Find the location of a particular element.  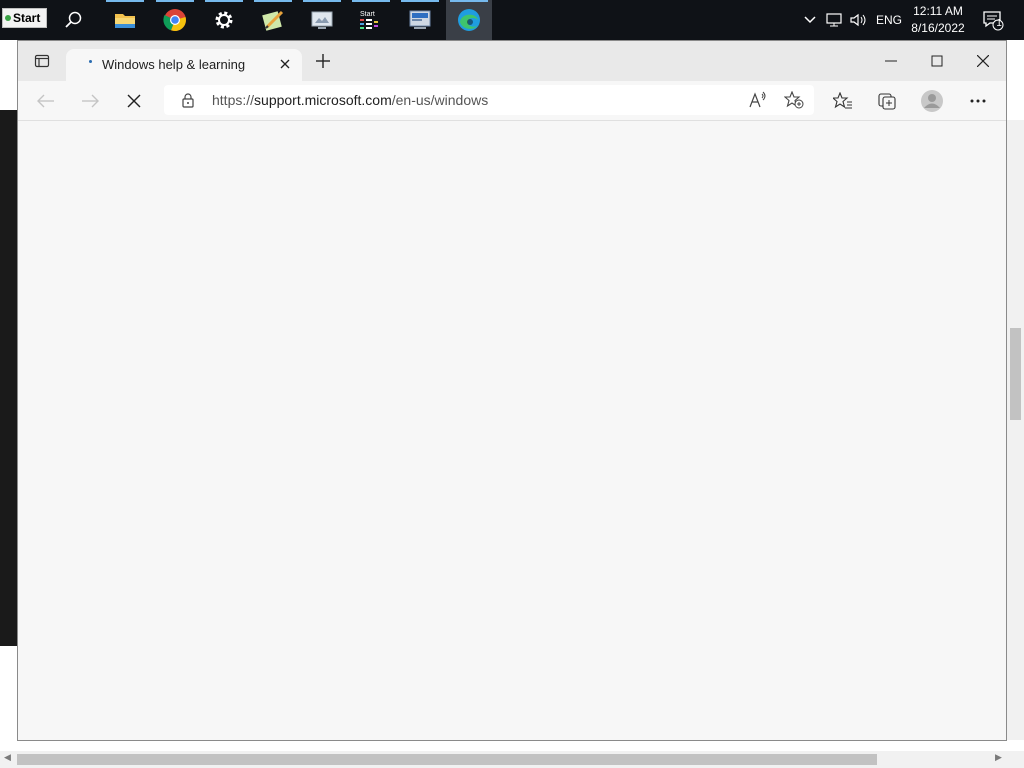

taskbar: Start Start ENG 12:11 AM 8/16/2022 1 is located at coordinates (512, 20).